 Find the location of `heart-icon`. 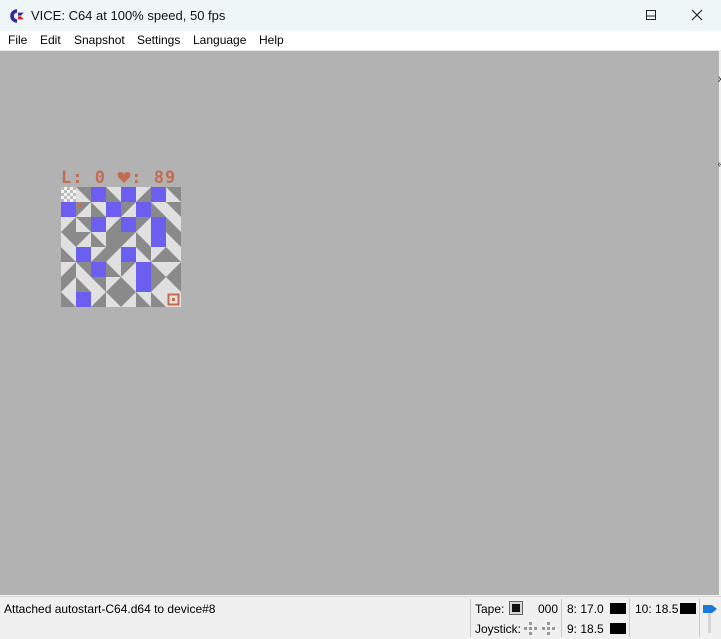

heart-icon is located at coordinates (124, 177).